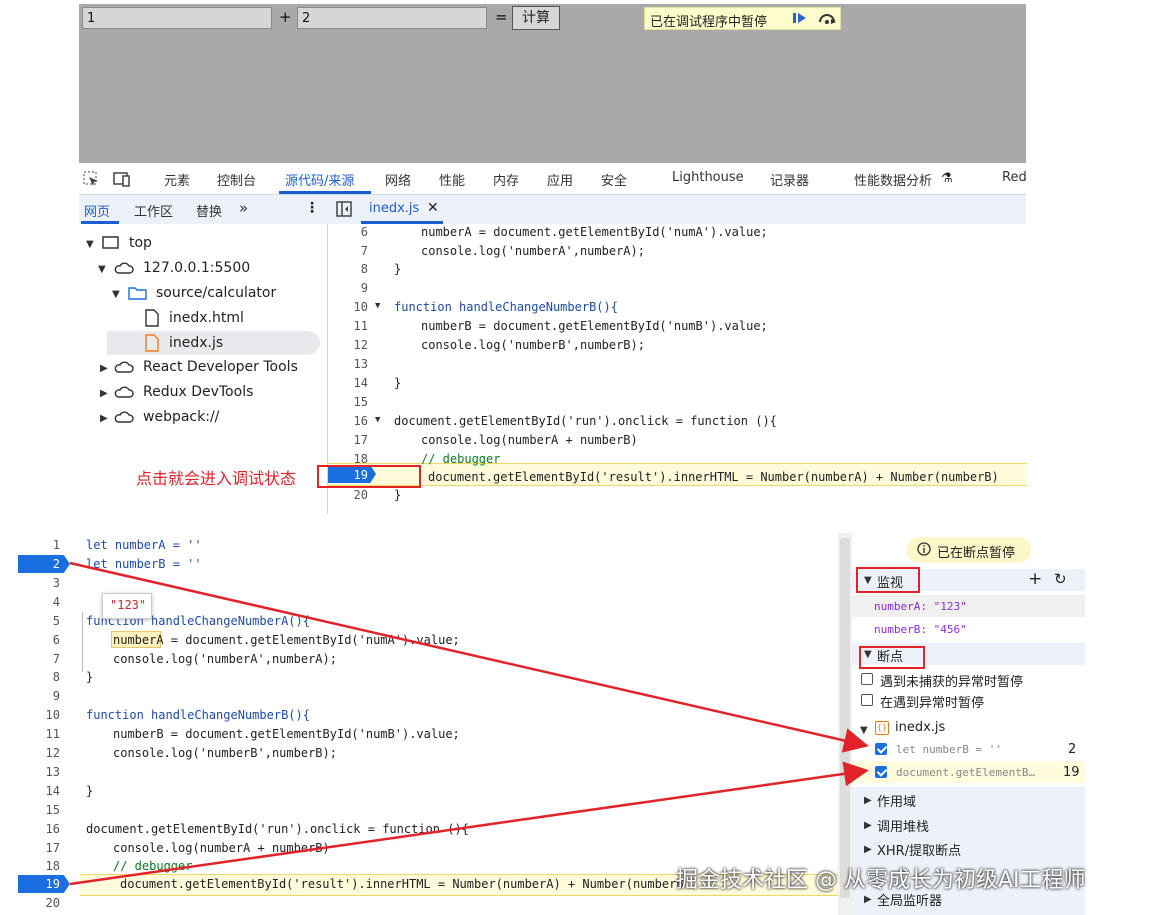 This screenshot has width=1151, height=915. What do you see at coordinates (469, 657) in the screenshot?
I see `arrow-line-2-to-breakpoint` at bounding box center [469, 657].